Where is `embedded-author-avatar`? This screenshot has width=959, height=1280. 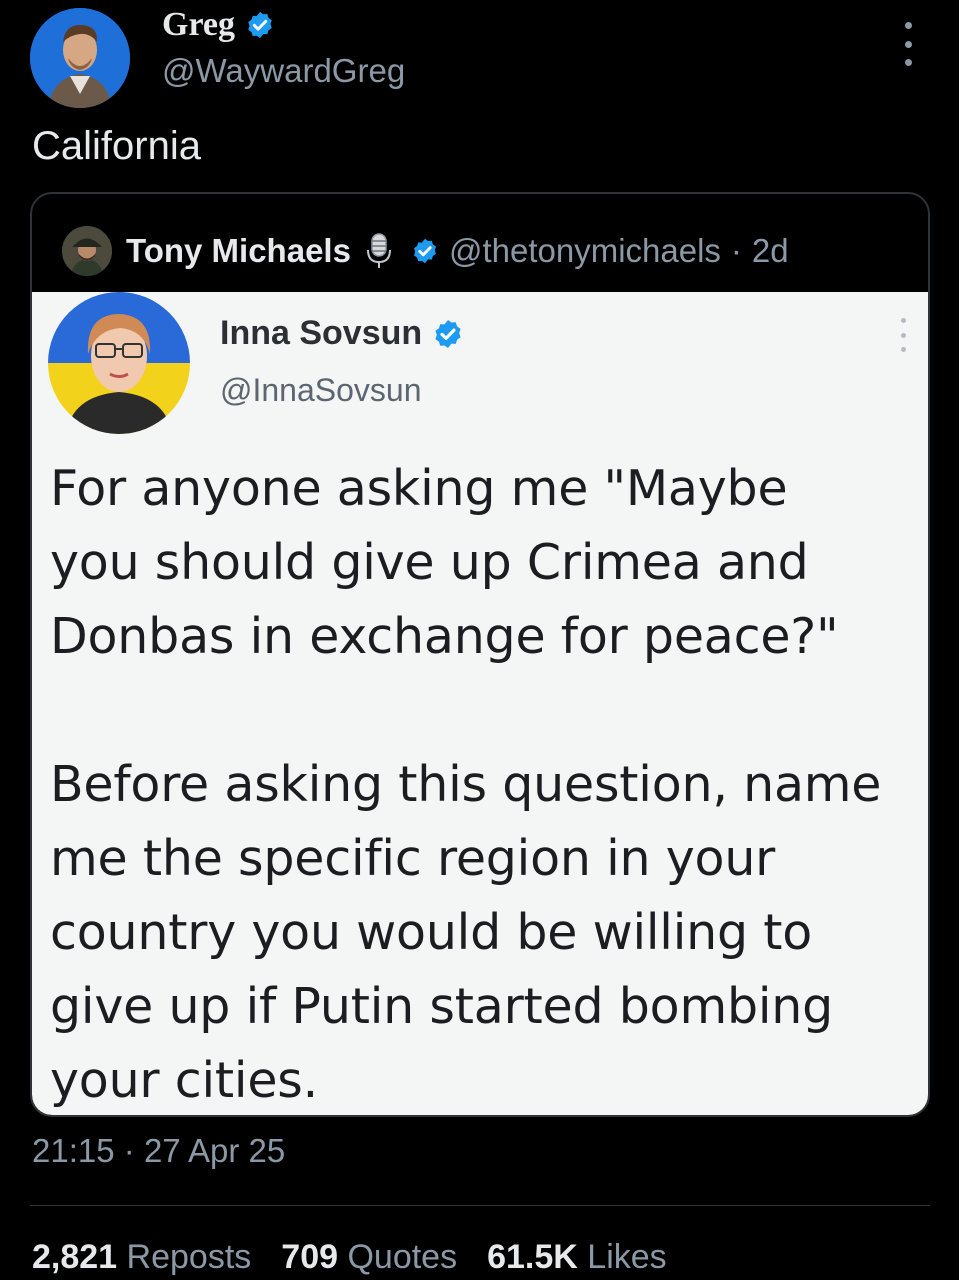 embedded-author-avatar is located at coordinates (119, 363).